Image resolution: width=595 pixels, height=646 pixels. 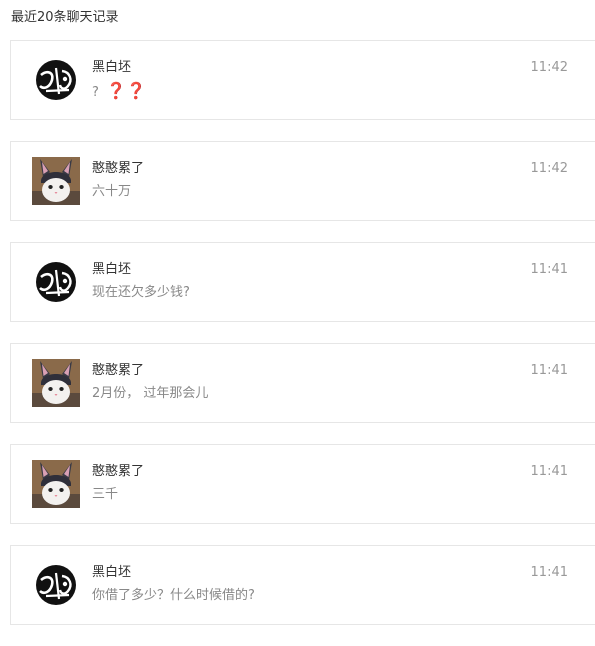 I want to click on chat-record-item: 黑白坯 ? ❓❓ 11:42, so click(x=302, y=80).